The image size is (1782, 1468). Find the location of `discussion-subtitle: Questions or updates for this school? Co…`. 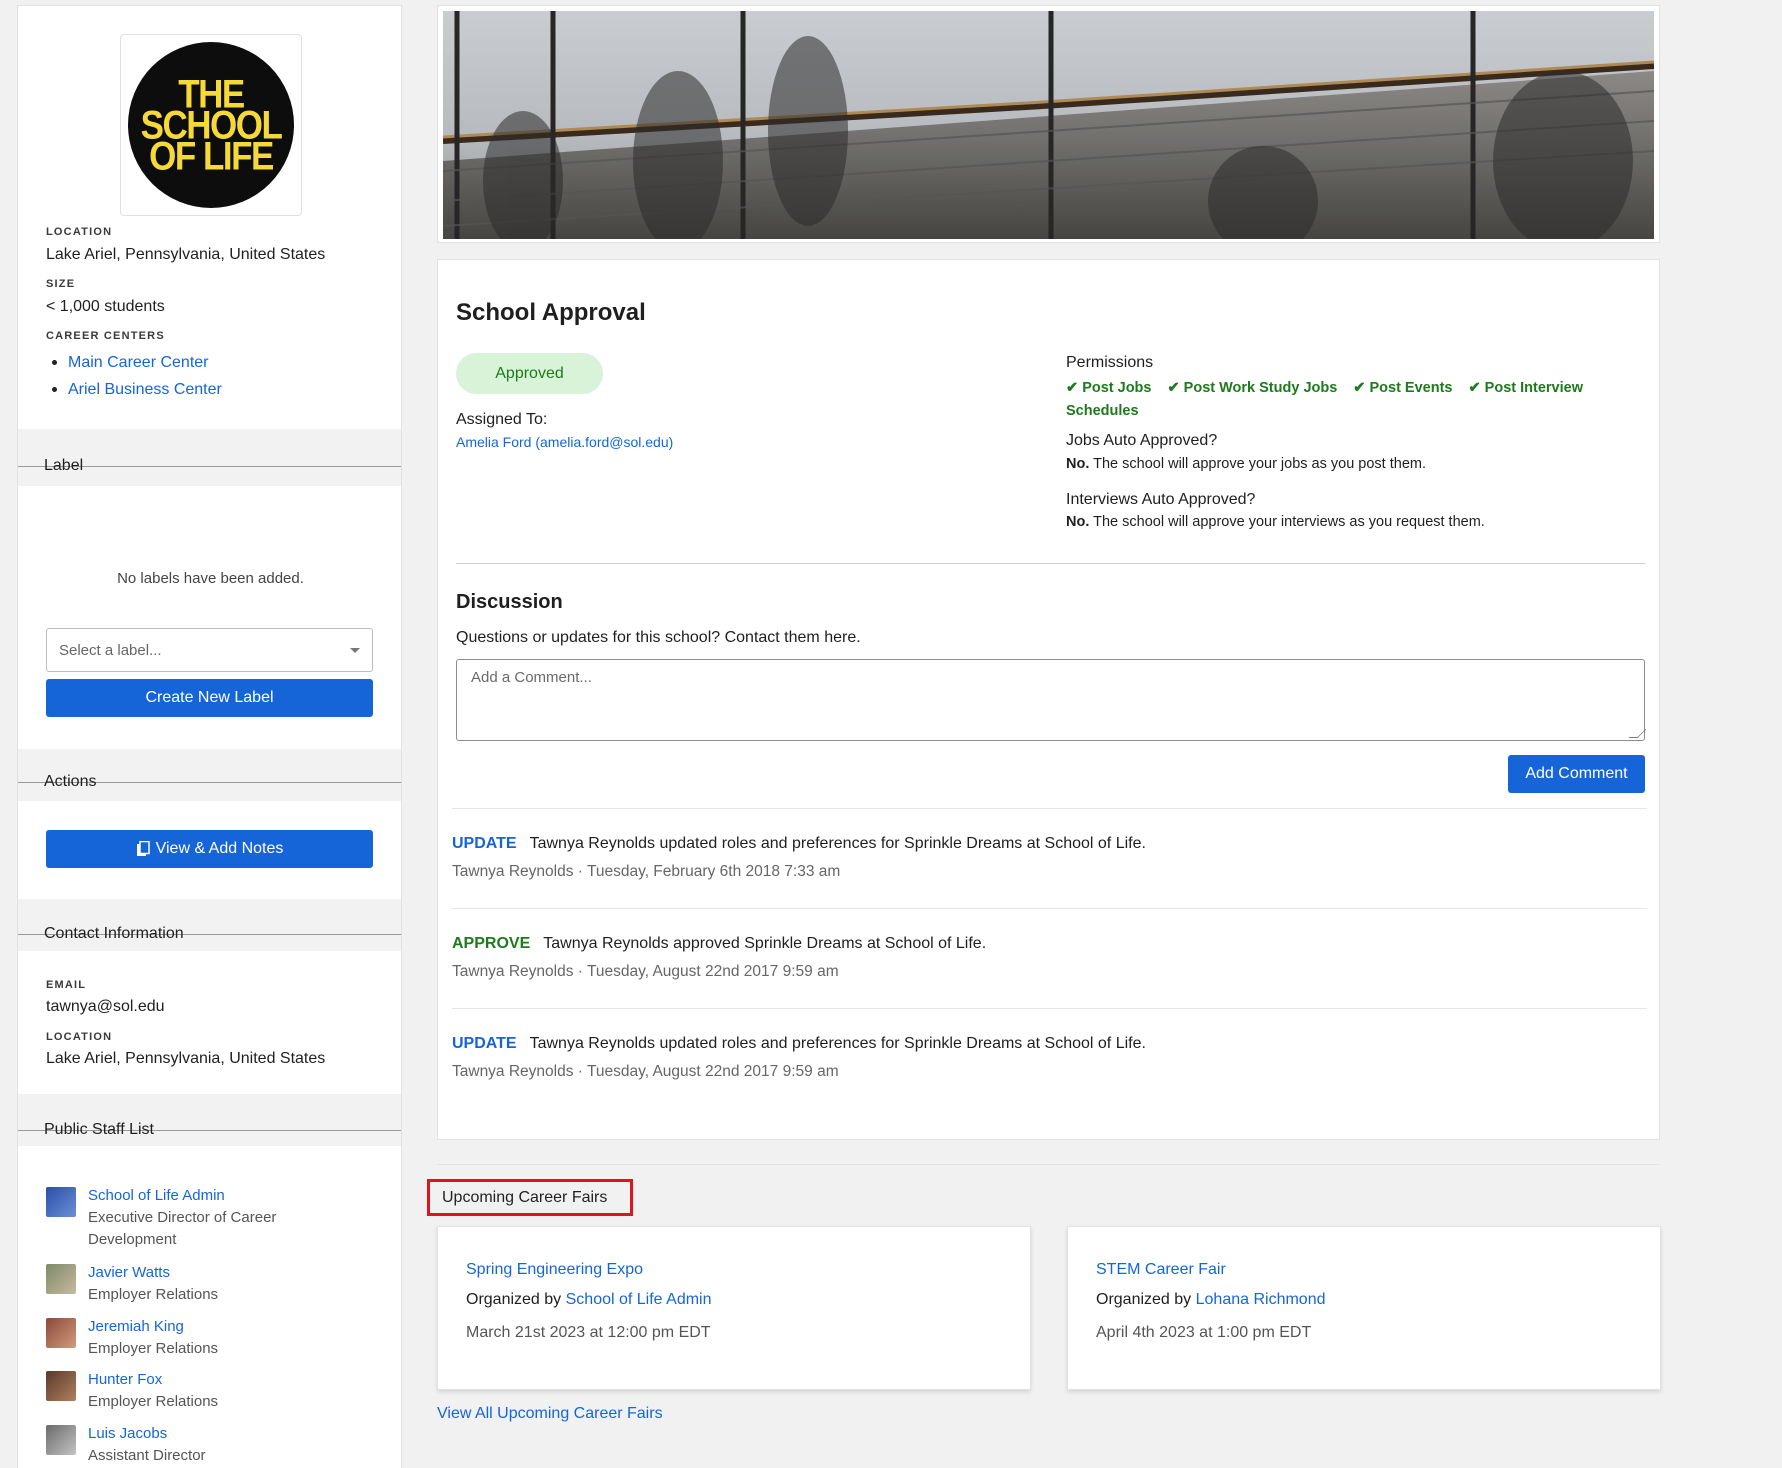

discussion-subtitle: Questions or updates for this school? Co… is located at coordinates (658, 637).